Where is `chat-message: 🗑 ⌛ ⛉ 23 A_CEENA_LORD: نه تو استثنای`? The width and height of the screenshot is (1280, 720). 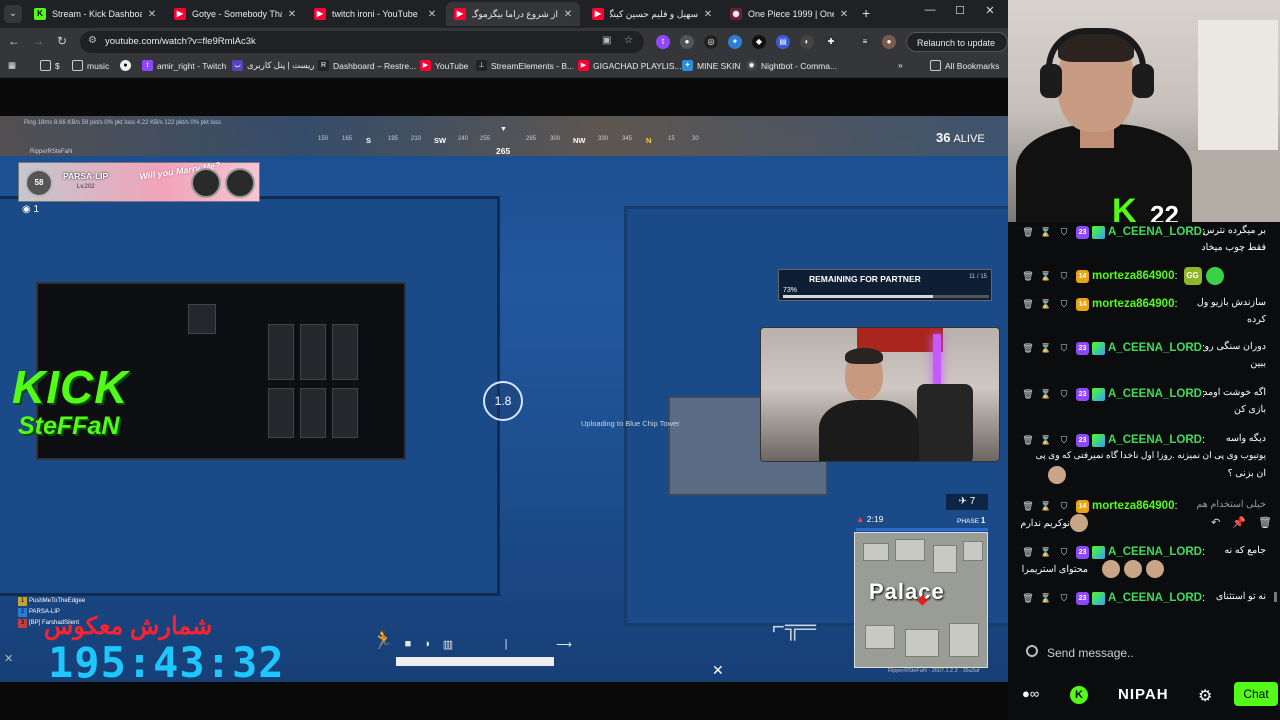
chat-message: 🗑 ⌛ ⛉ 23 A_CEENA_LORD: نه تو استثنای is located at coordinates (1142, 599).